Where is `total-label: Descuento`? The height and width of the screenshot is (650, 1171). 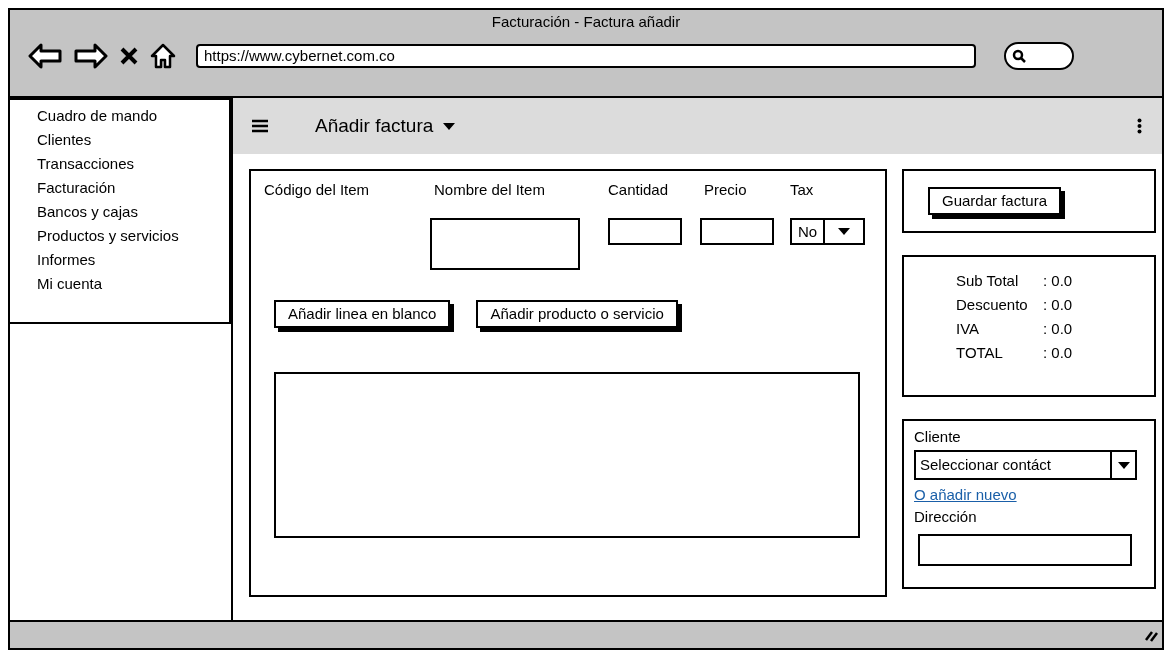 total-label: Descuento is located at coordinates (992, 305).